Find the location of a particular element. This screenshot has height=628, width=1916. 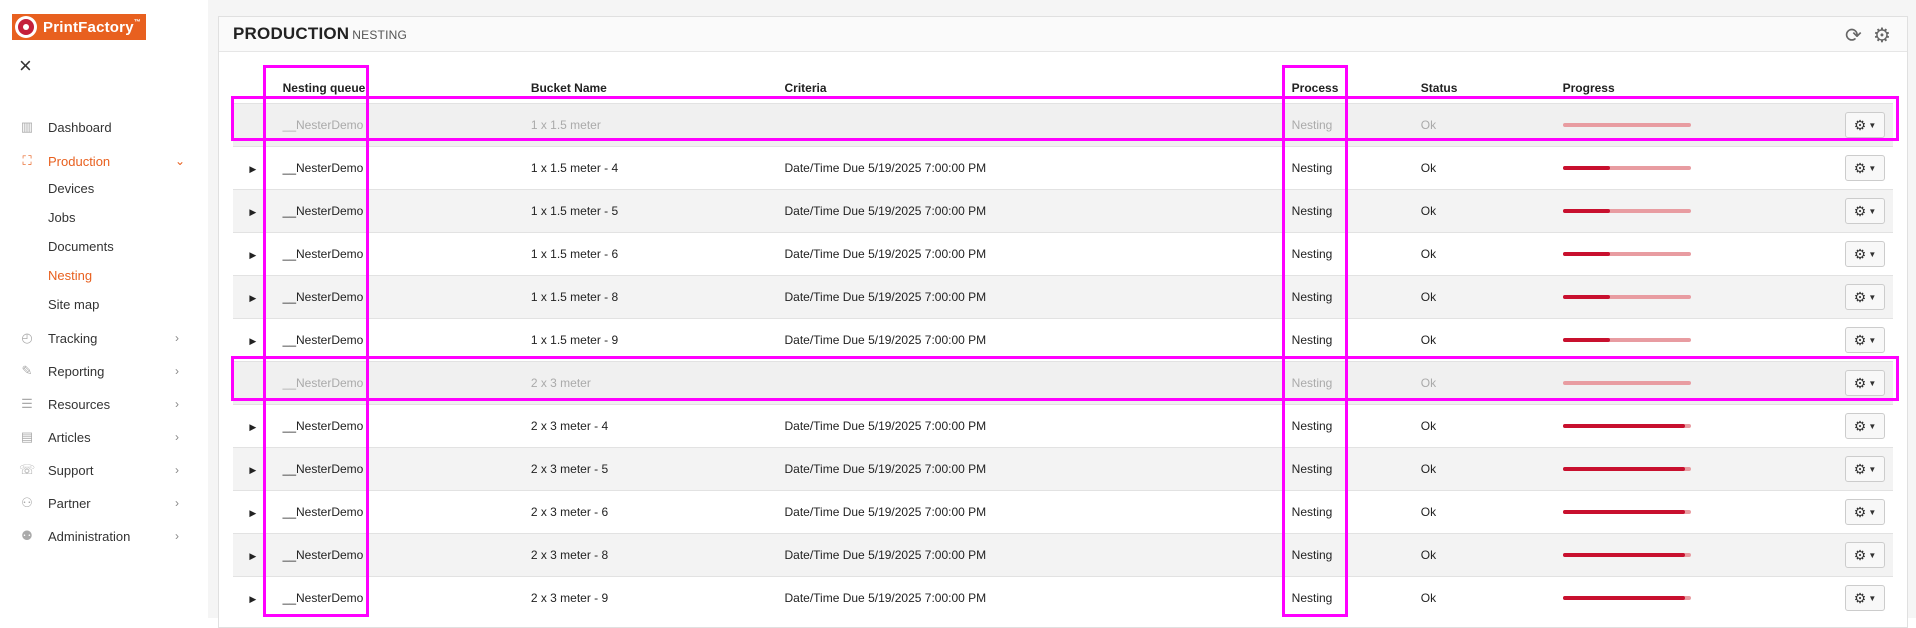

settings-icon: ⚙ is located at coordinates (1882, 35).